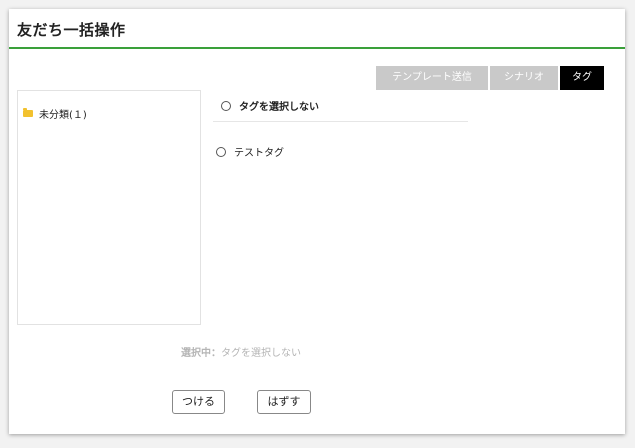 The height and width of the screenshot is (448, 635). I want to click on tag-option-none-label: タグを選択しない, so click(279, 107).